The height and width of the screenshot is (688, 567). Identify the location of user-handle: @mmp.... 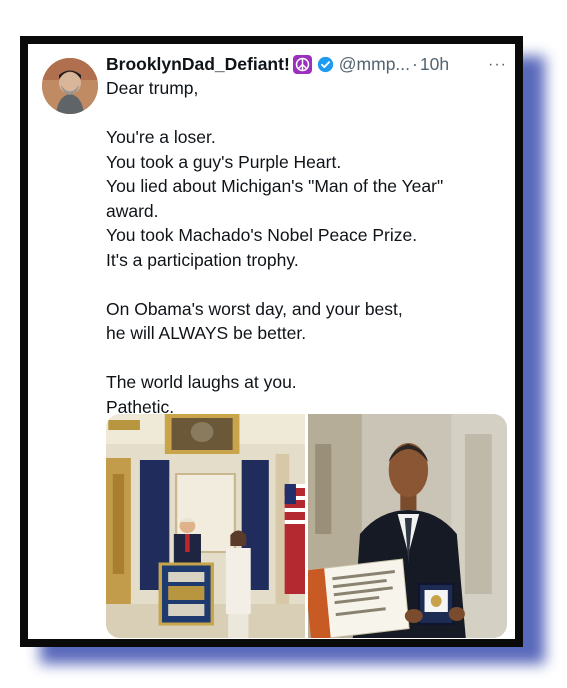
(374, 64).